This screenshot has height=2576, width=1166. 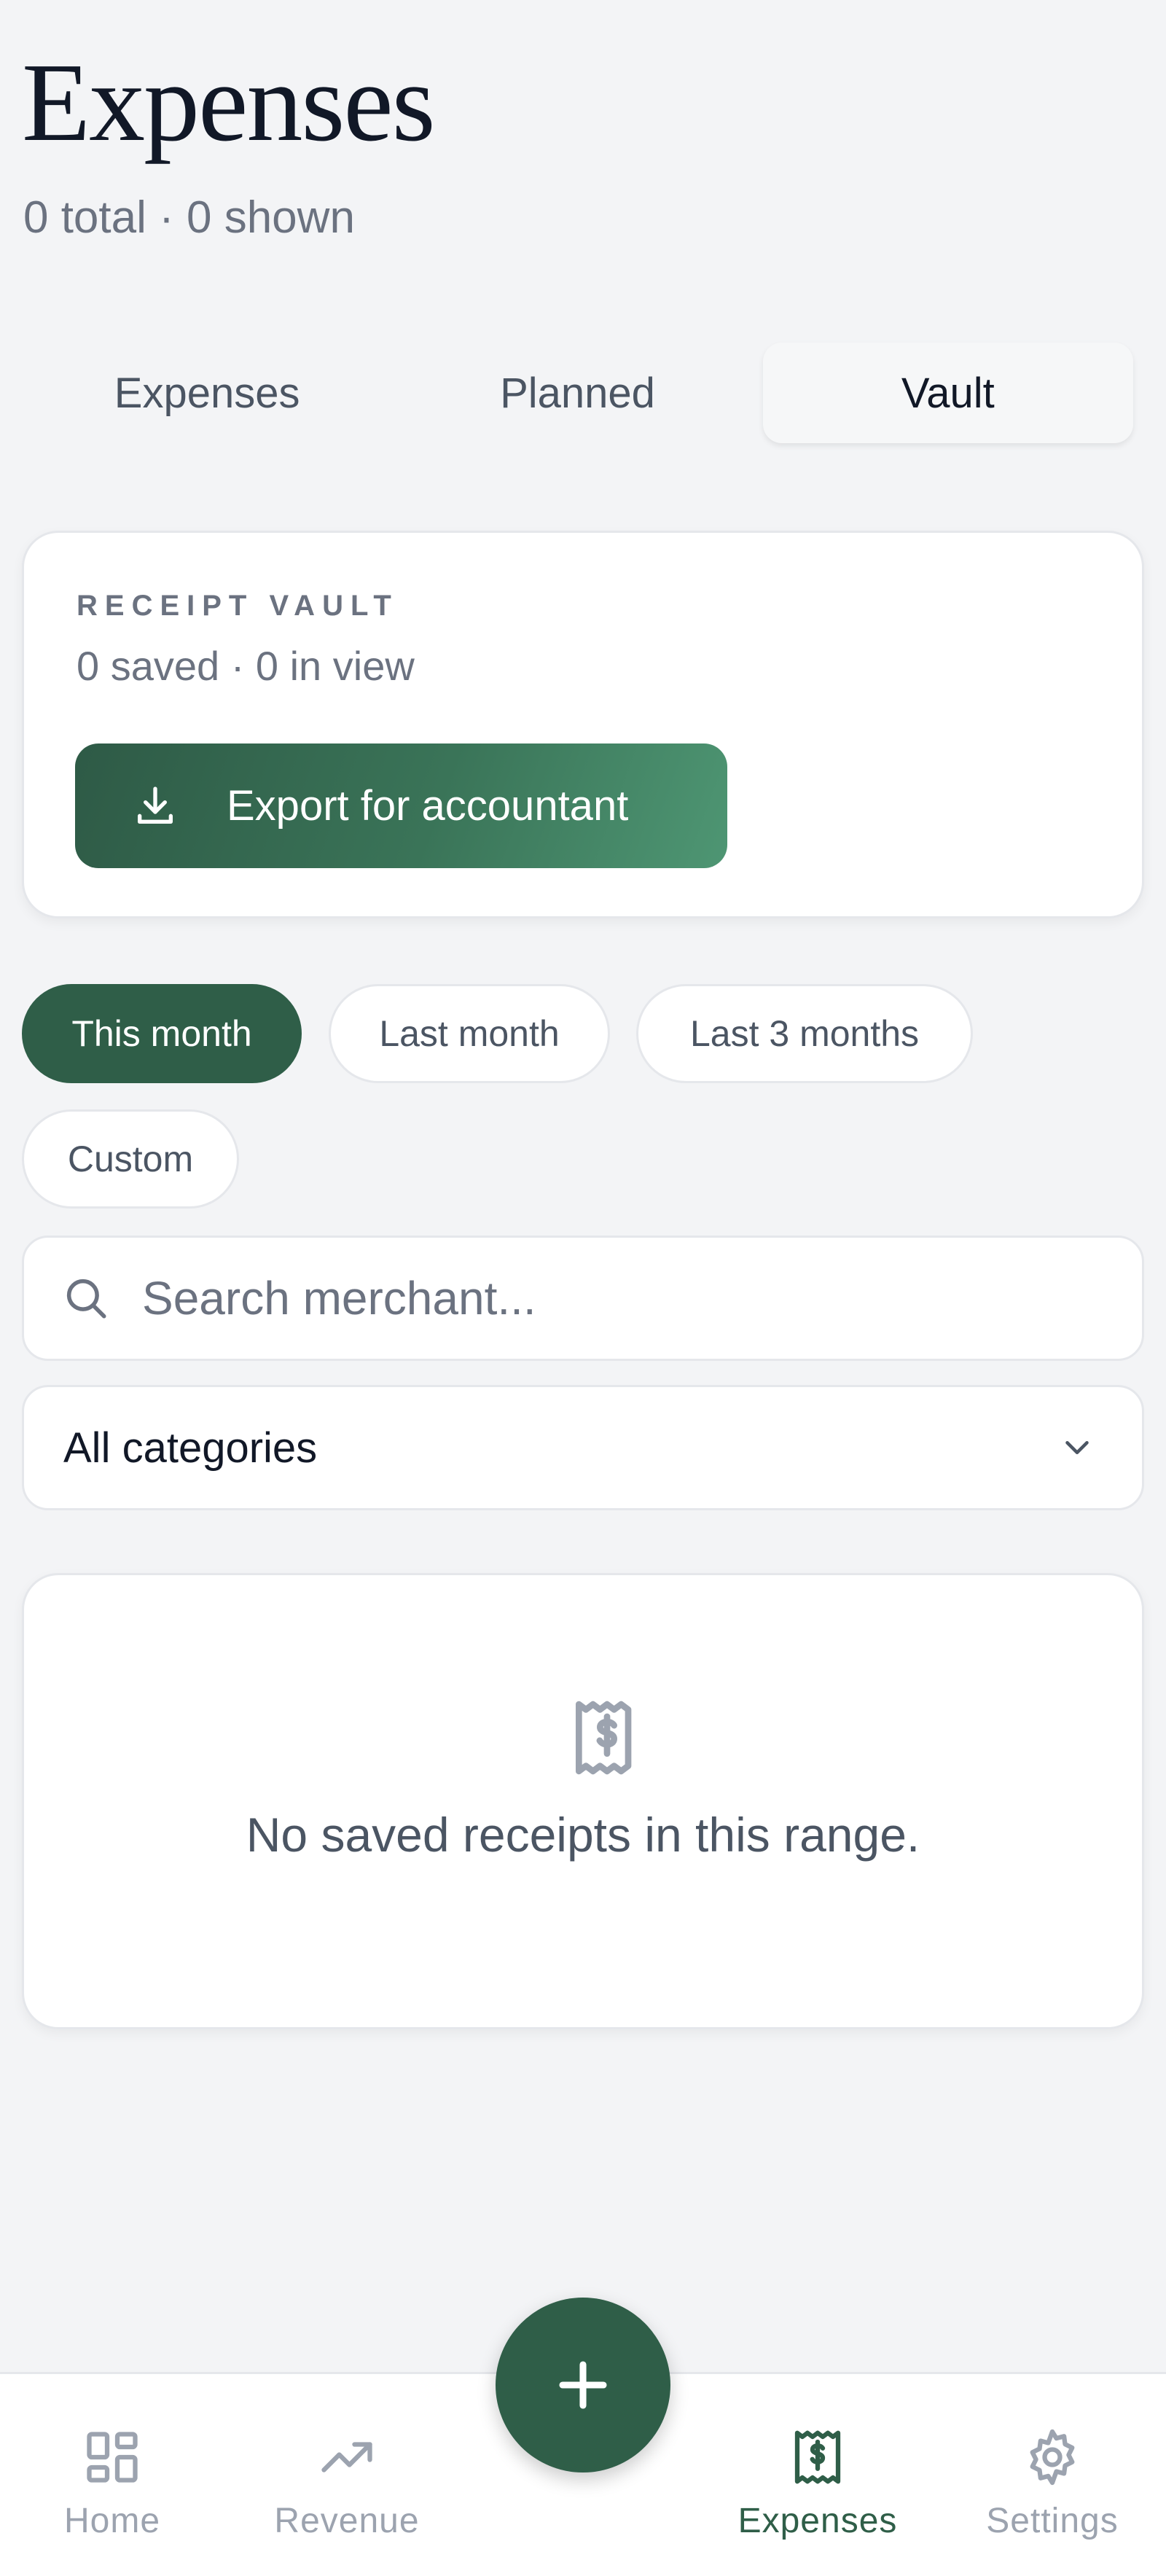 What do you see at coordinates (112, 2457) in the screenshot?
I see `grid-icon` at bounding box center [112, 2457].